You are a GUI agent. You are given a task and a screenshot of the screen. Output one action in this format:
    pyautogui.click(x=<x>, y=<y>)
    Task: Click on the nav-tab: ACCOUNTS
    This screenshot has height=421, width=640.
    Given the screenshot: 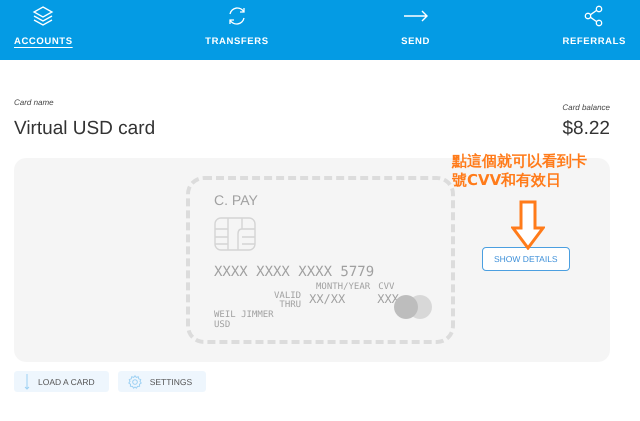 What is the action you would take?
    pyautogui.click(x=43, y=30)
    